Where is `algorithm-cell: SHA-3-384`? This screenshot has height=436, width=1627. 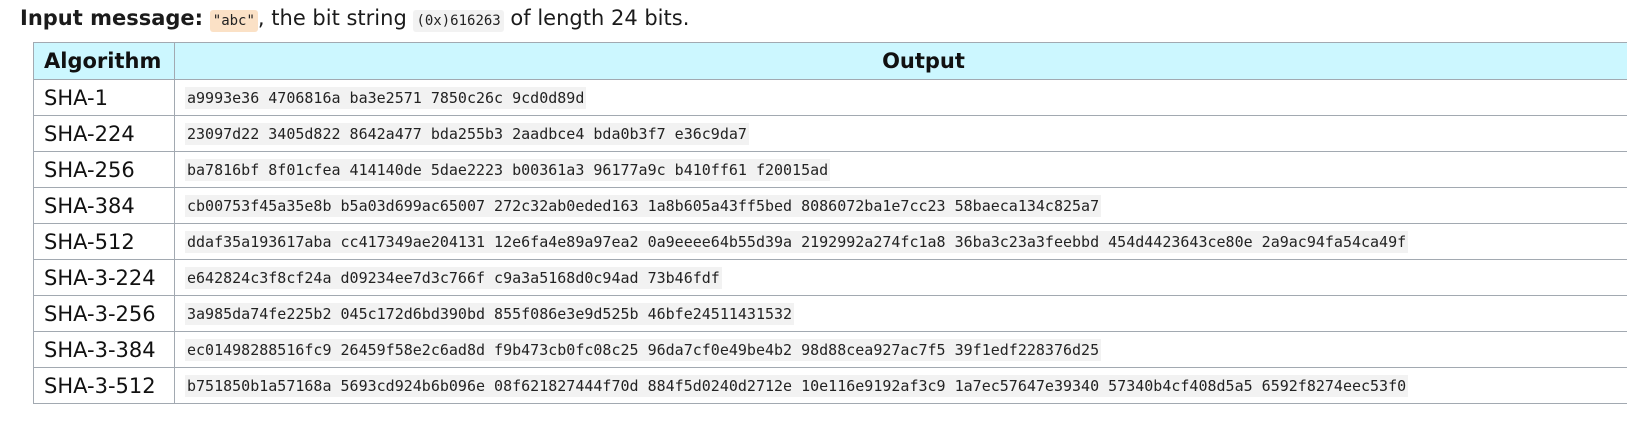 algorithm-cell: SHA-3-384 is located at coordinates (104, 349).